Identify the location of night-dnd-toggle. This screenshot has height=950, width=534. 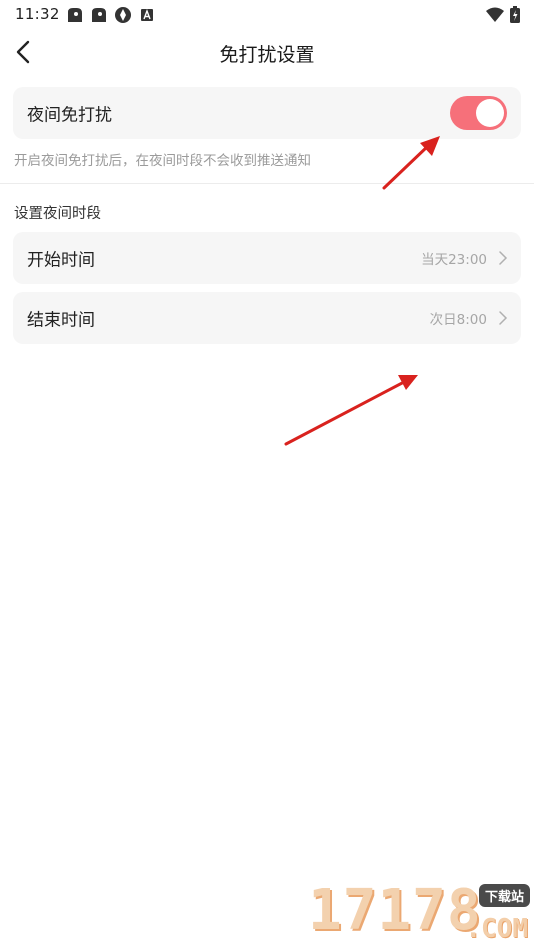
(478, 113).